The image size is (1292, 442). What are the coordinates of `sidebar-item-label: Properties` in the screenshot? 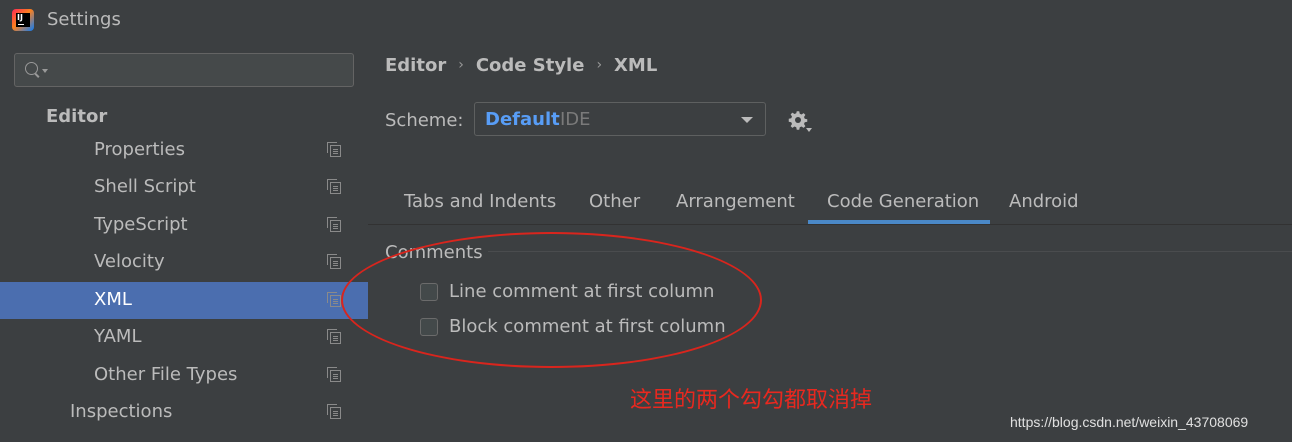 It's located at (139, 149).